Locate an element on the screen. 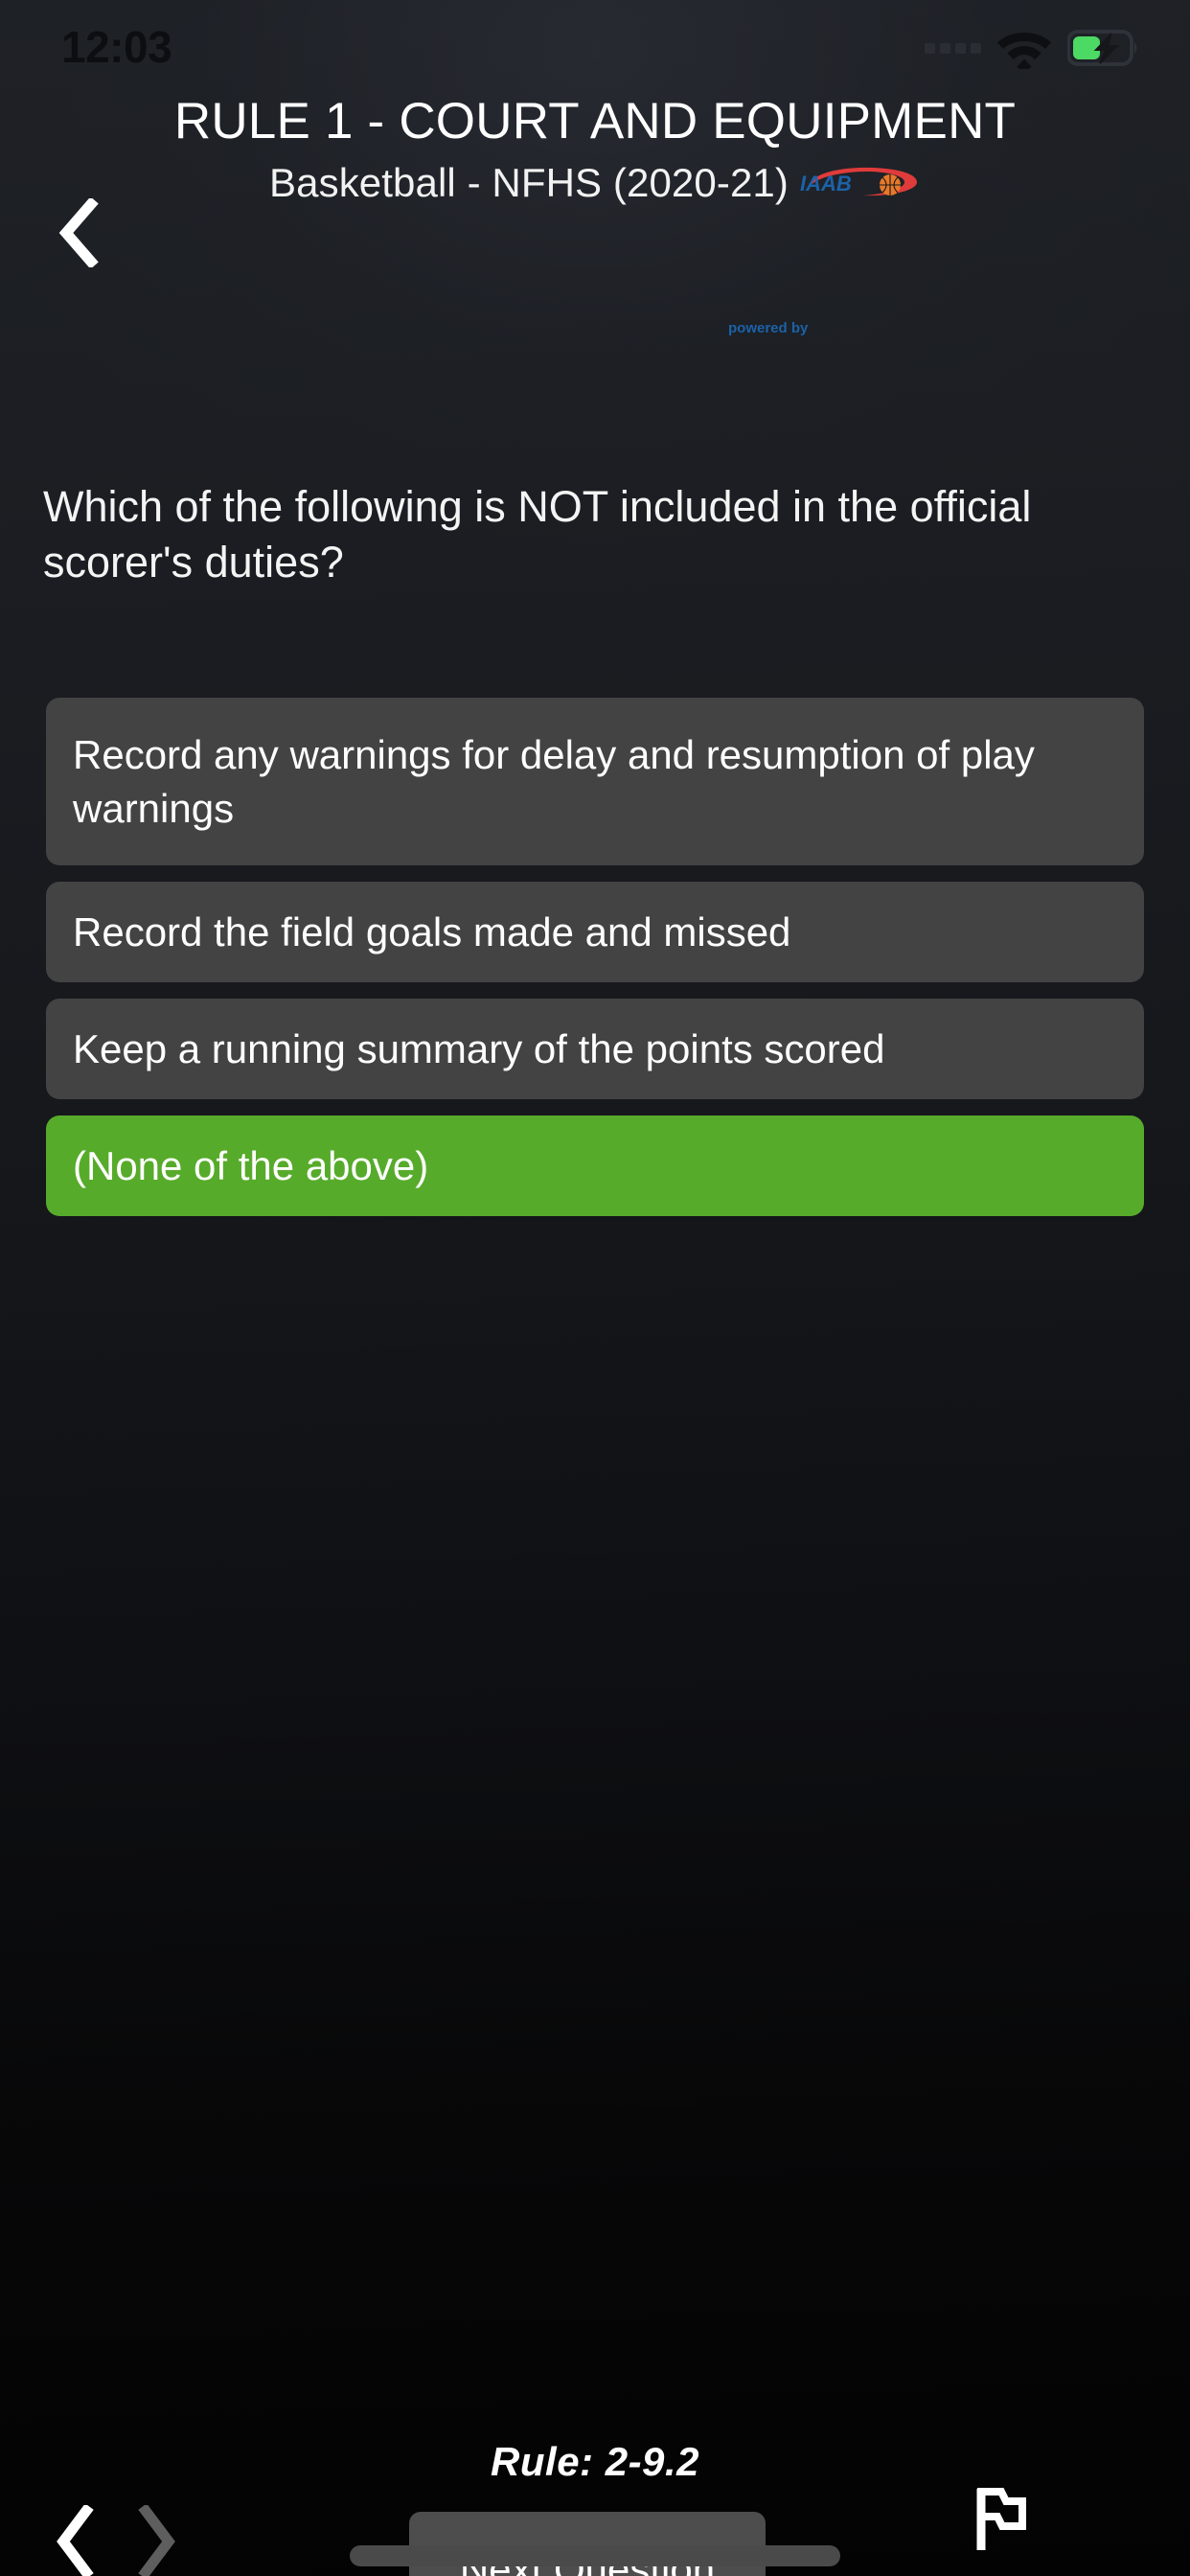 This screenshot has height=2576, width=1190. iaabo-logo-icon: IAAB is located at coordinates (858, 183).